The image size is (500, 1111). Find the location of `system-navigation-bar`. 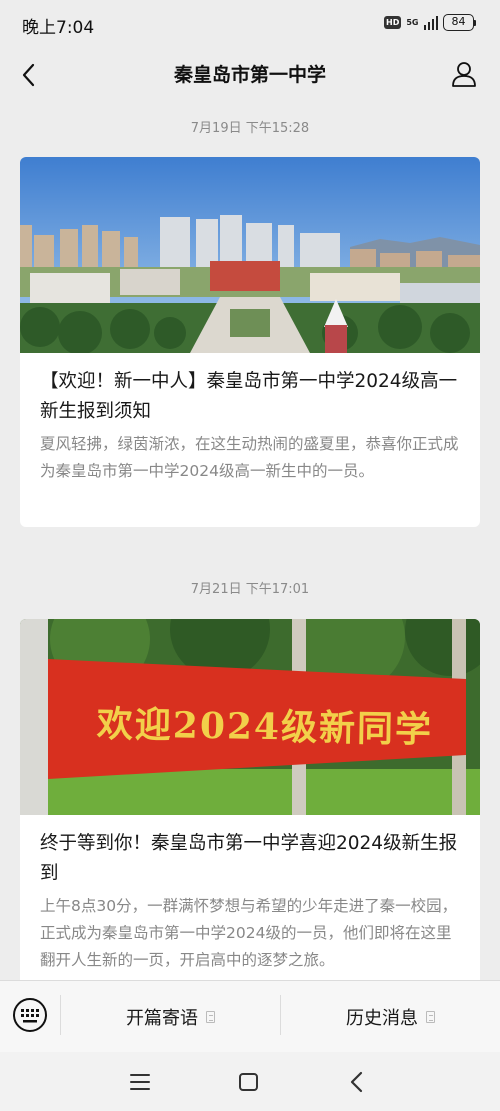

system-navigation-bar is located at coordinates (250, 1081).